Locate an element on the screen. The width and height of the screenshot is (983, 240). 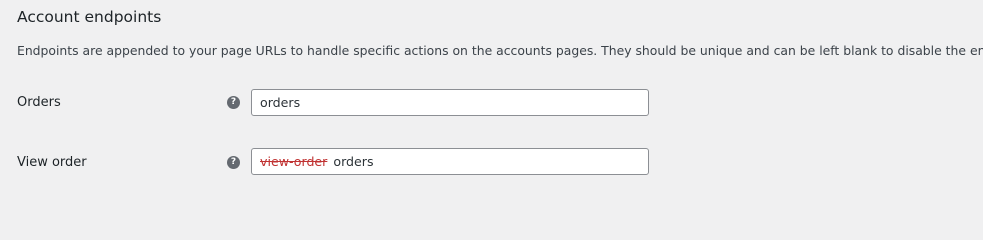
orders-endpoint-input: orders is located at coordinates (450, 102).